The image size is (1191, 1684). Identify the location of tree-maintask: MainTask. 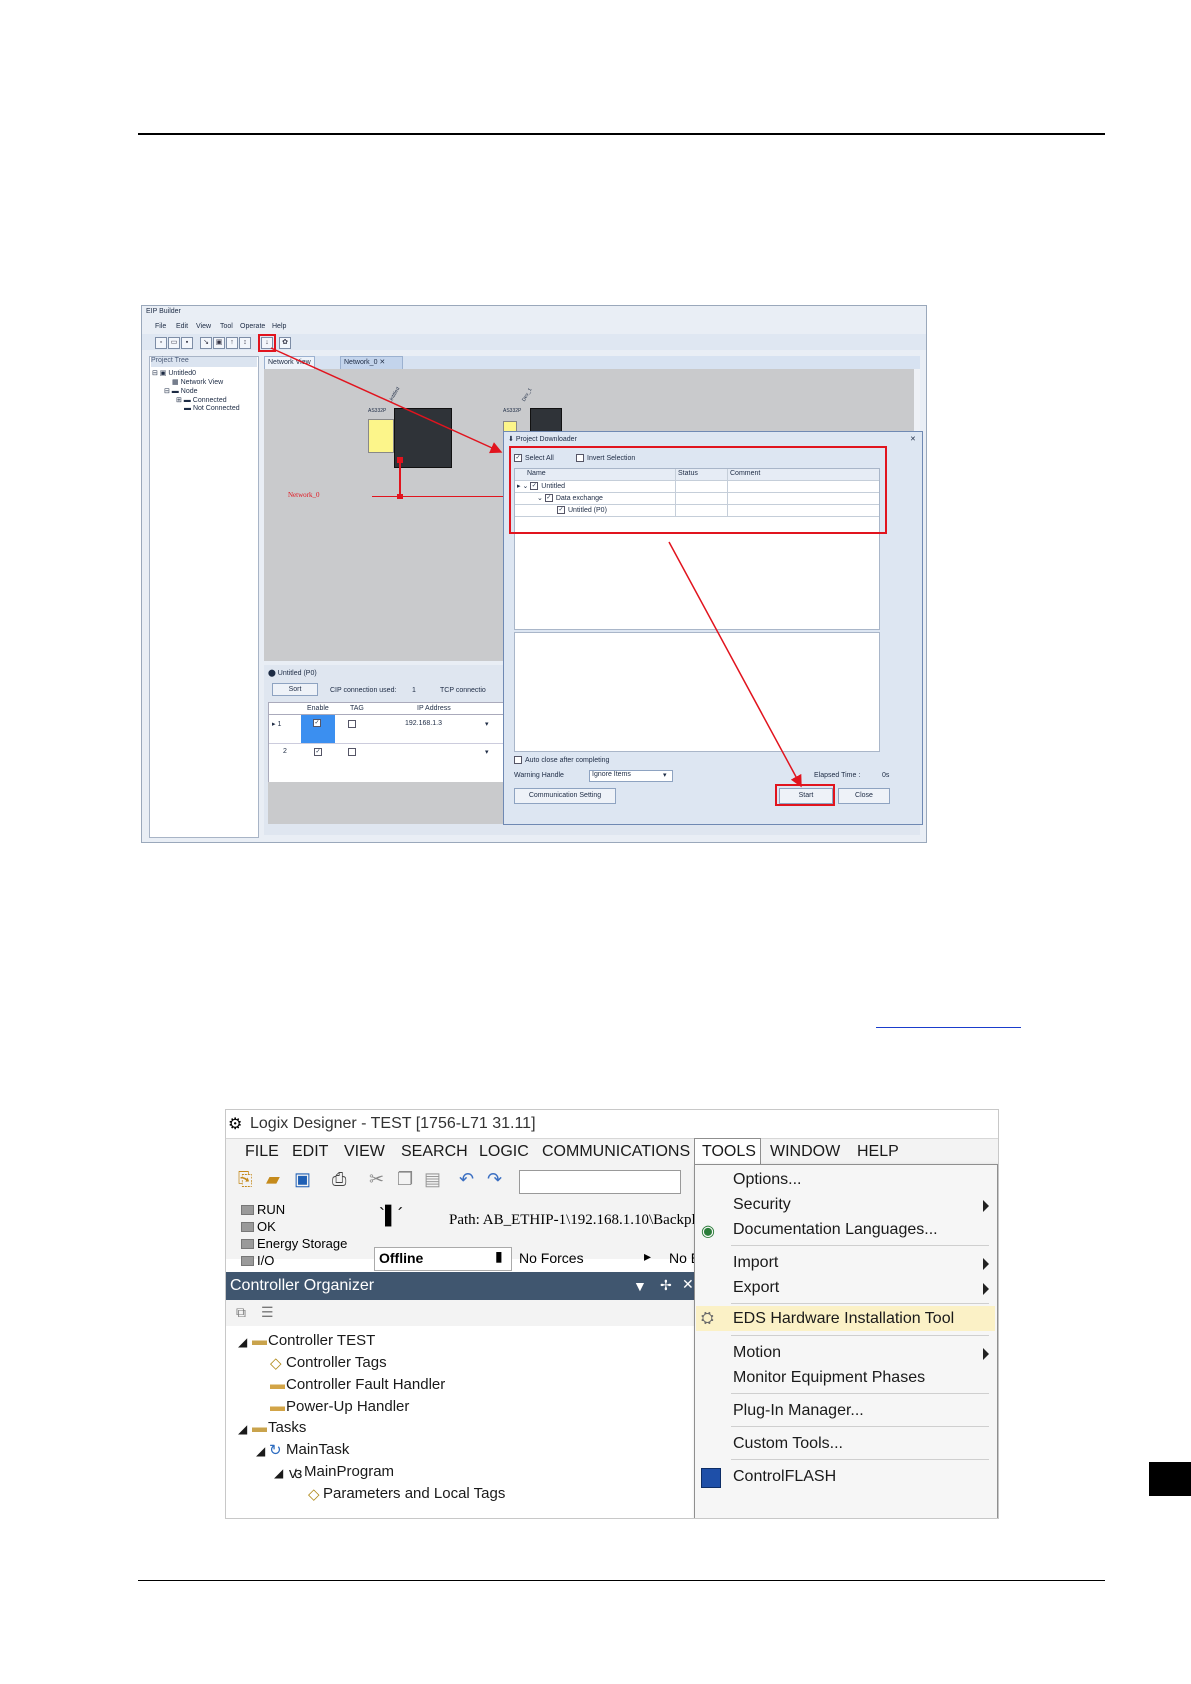
(317, 1449).